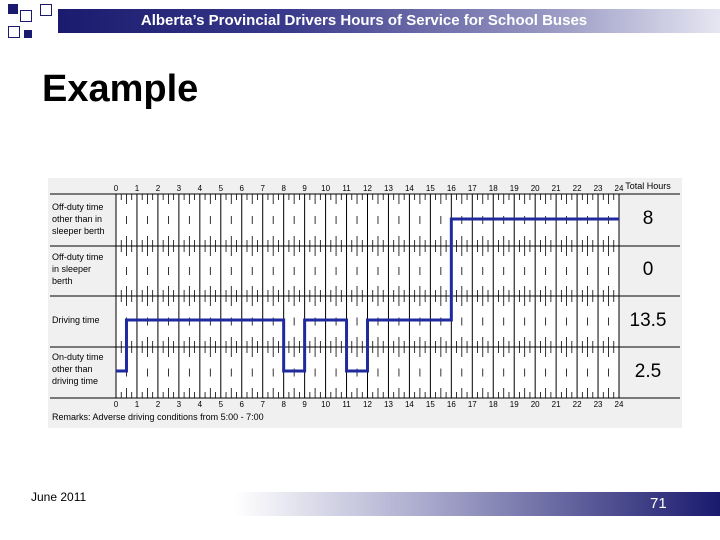 The height and width of the screenshot is (540, 720). What do you see at coordinates (116, 188) in the screenshot?
I see `hour-label-top: 0` at bounding box center [116, 188].